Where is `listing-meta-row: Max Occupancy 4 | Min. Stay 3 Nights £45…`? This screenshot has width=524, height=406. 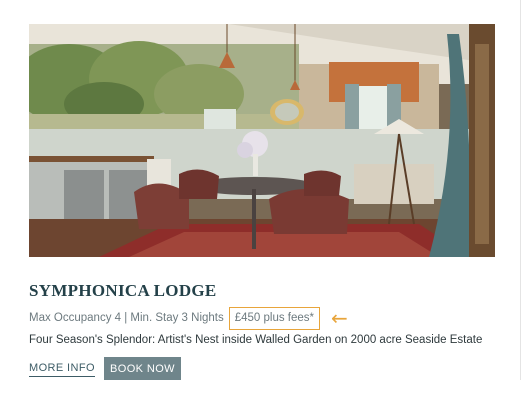 listing-meta-row: Max Occupancy 4 | Min. Stay 3 Nights £45… is located at coordinates (188, 318).